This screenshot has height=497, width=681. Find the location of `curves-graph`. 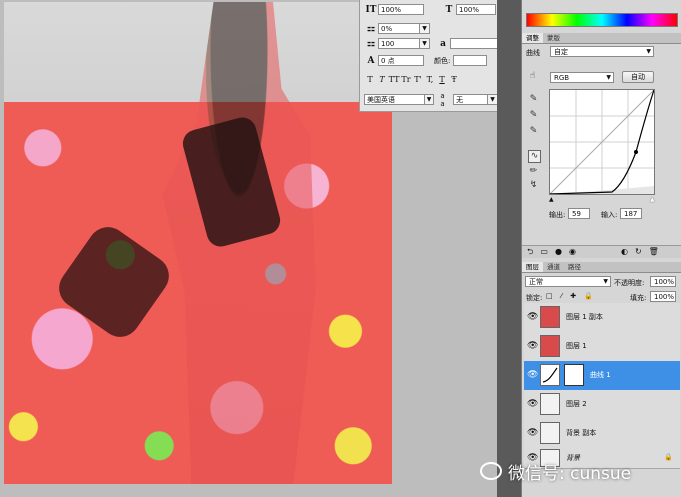

curves-graph is located at coordinates (602, 142).